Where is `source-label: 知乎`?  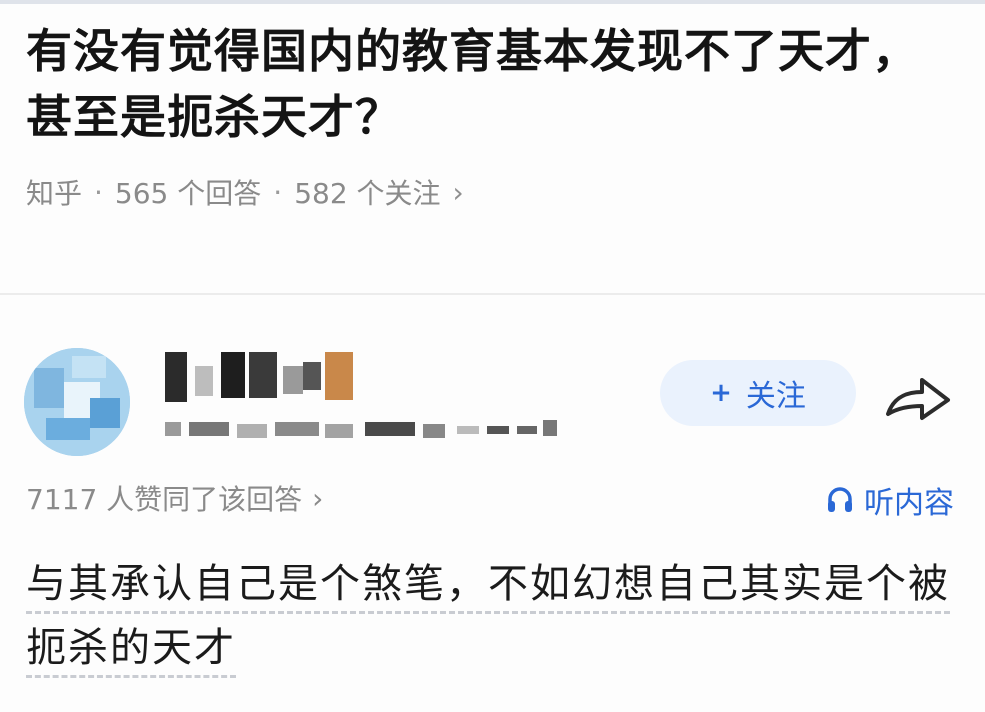 source-label: 知乎 is located at coordinates (54, 193).